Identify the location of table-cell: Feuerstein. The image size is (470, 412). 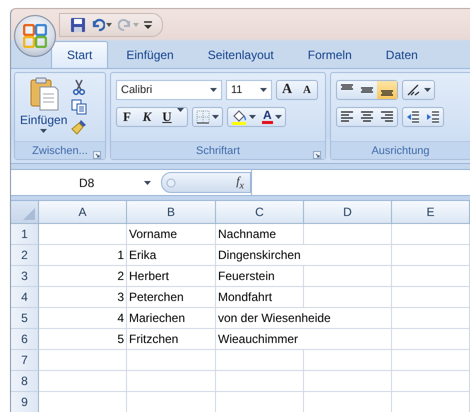
(260, 276).